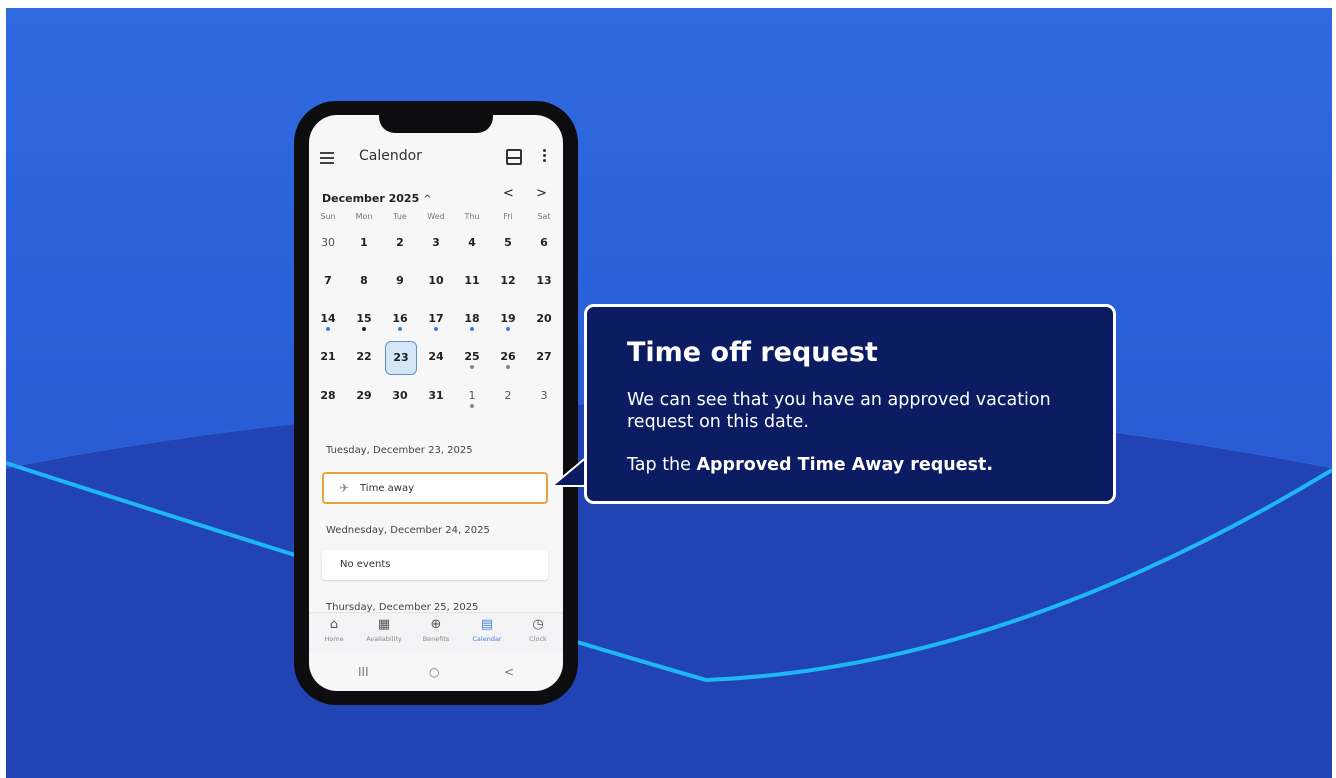 Image resolution: width=1336 pixels, height=778 pixels. I want to click on home-button: ○, so click(434, 672).